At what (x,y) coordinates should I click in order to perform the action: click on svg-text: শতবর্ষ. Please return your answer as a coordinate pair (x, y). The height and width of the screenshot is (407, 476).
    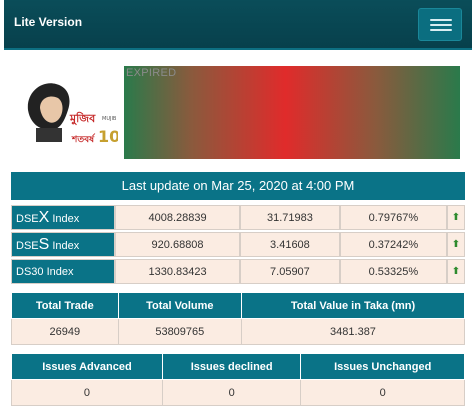
    Looking at the image, I should click on (83, 139).